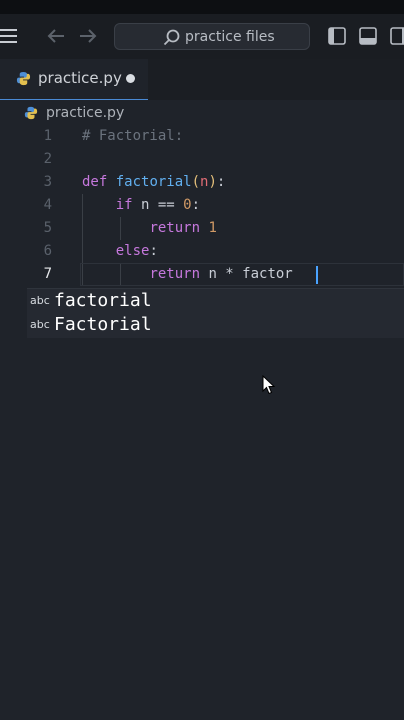 The width and height of the screenshot is (404, 720). Describe the element at coordinates (368, 36) in the screenshot. I see `toggle-panel-icon` at that location.